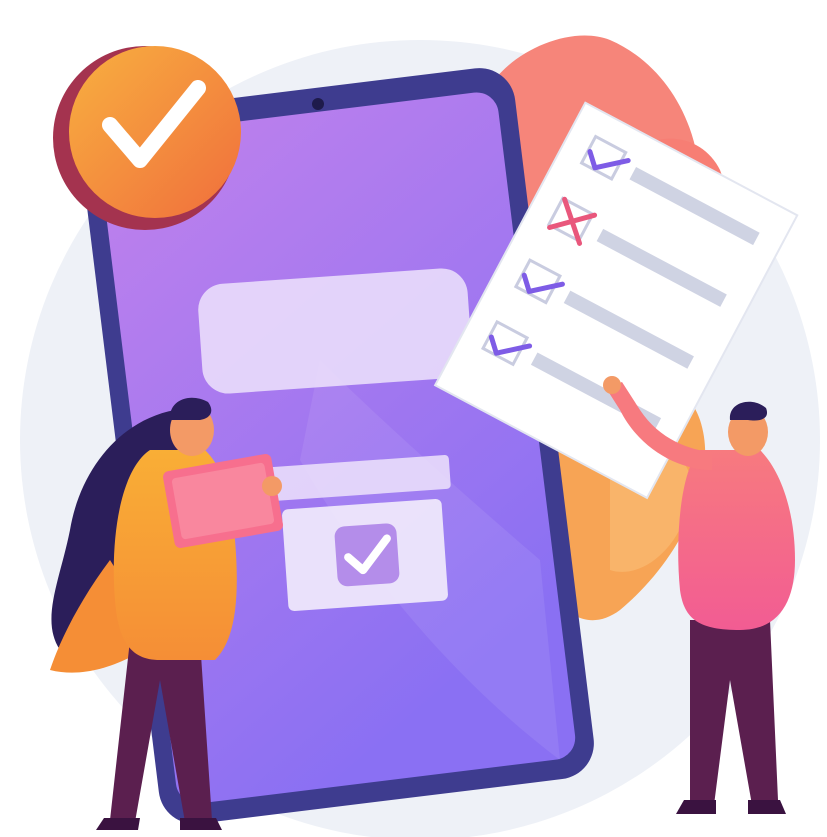  Describe the element at coordinates (318, 104) in the screenshot. I see `phone-camera` at that location.